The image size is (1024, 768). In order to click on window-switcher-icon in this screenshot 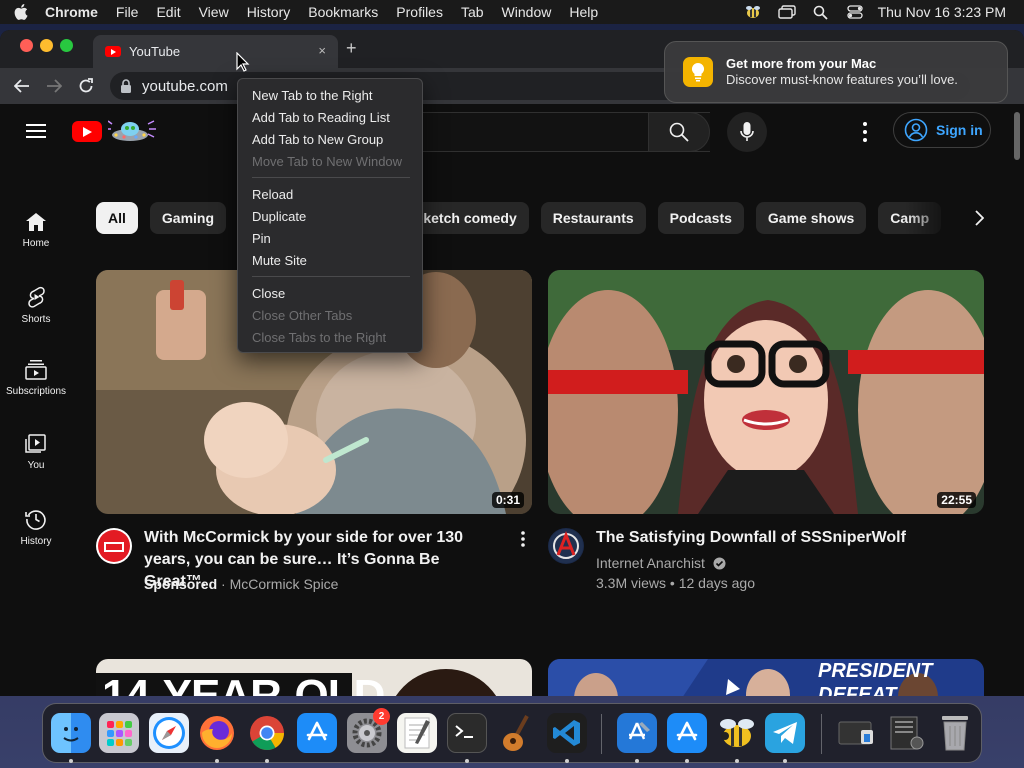, I will do `click(787, 12)`.